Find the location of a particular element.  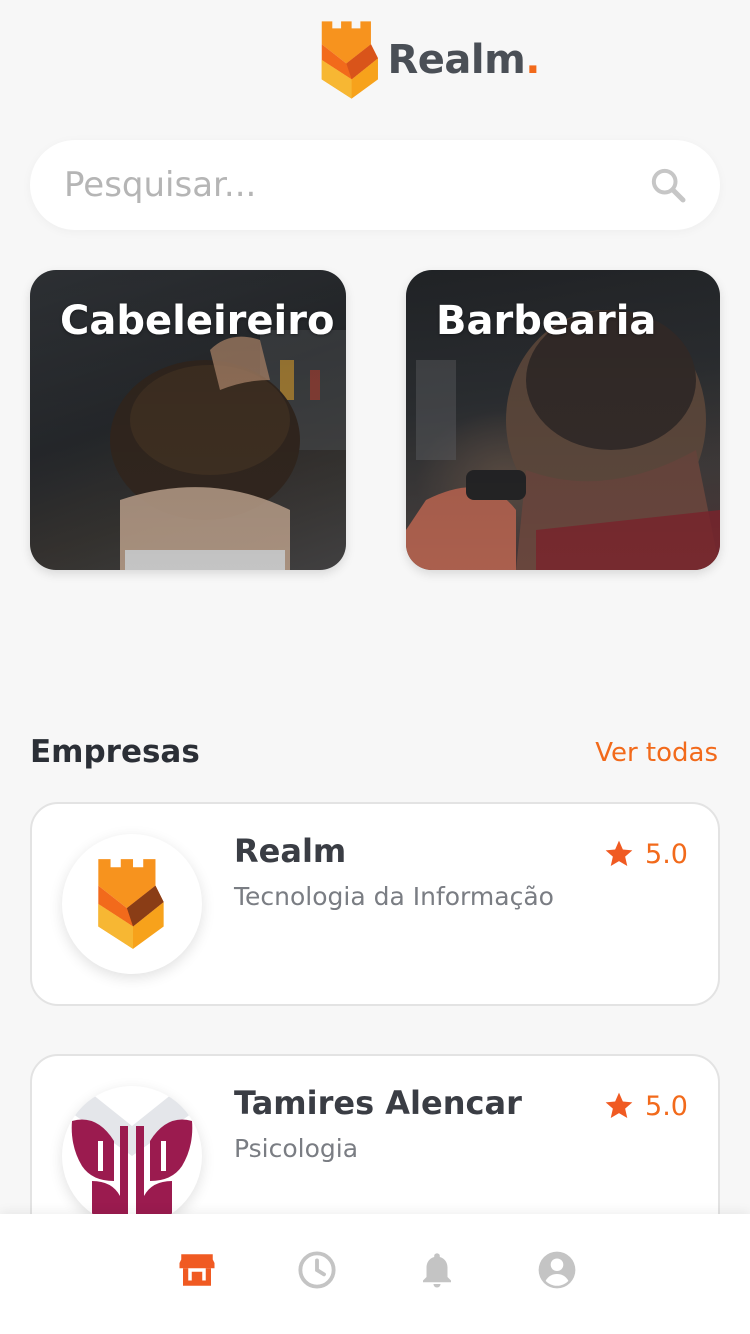

category-label: Barbearia is located at coordinates (546, 321).